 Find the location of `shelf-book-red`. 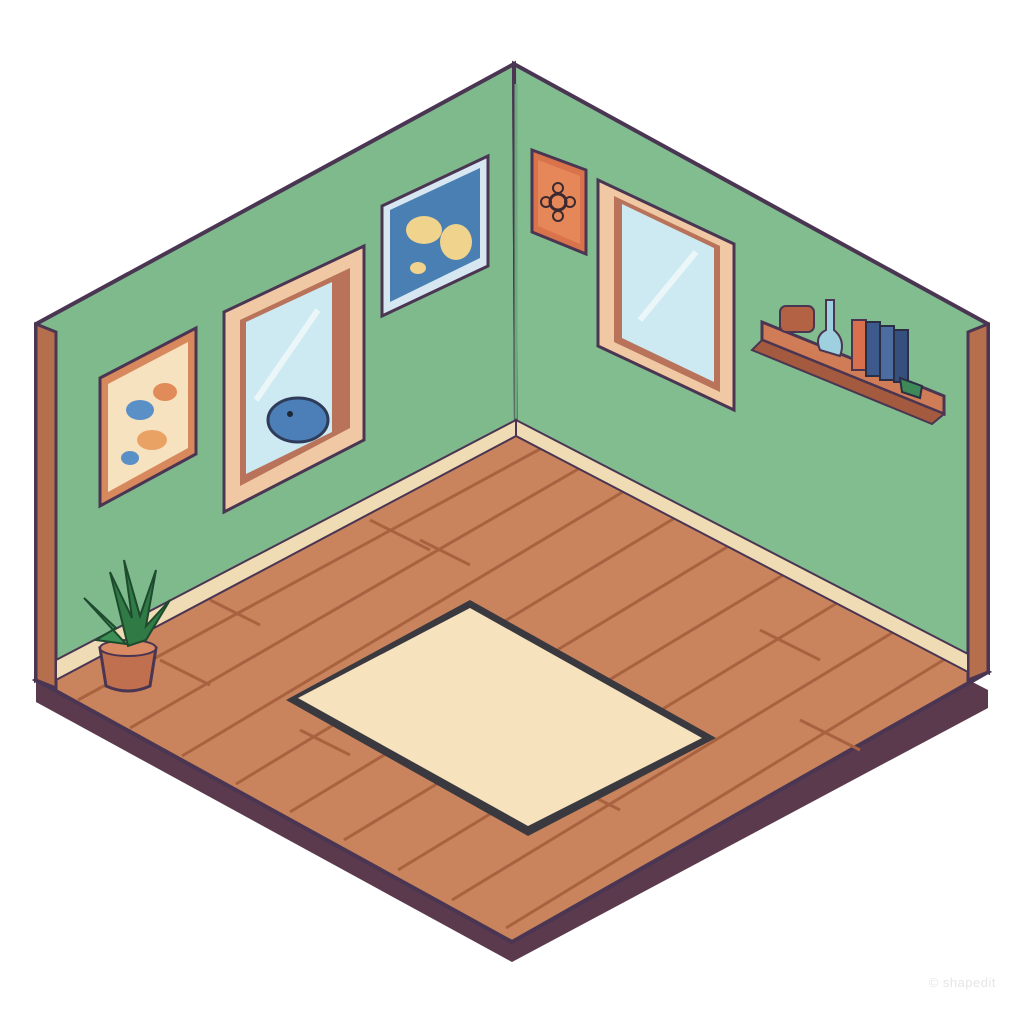

shelf-book-red is located at coordinates (859, 345).